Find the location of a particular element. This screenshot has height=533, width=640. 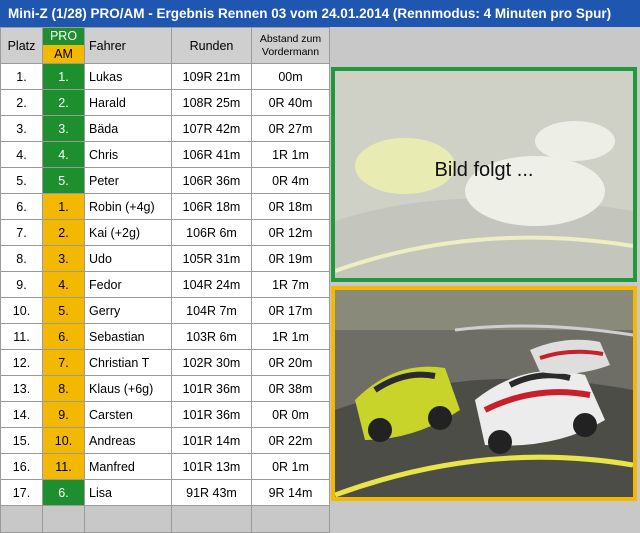

cell-laps: 104R 24m is located at coordinates (211, 284).